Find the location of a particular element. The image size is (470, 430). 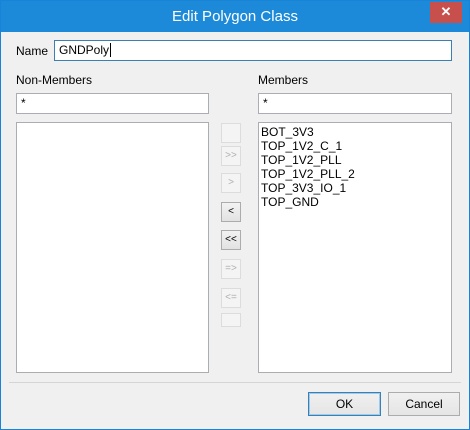

members-filter-value: * is located at coordinates (265, 103).